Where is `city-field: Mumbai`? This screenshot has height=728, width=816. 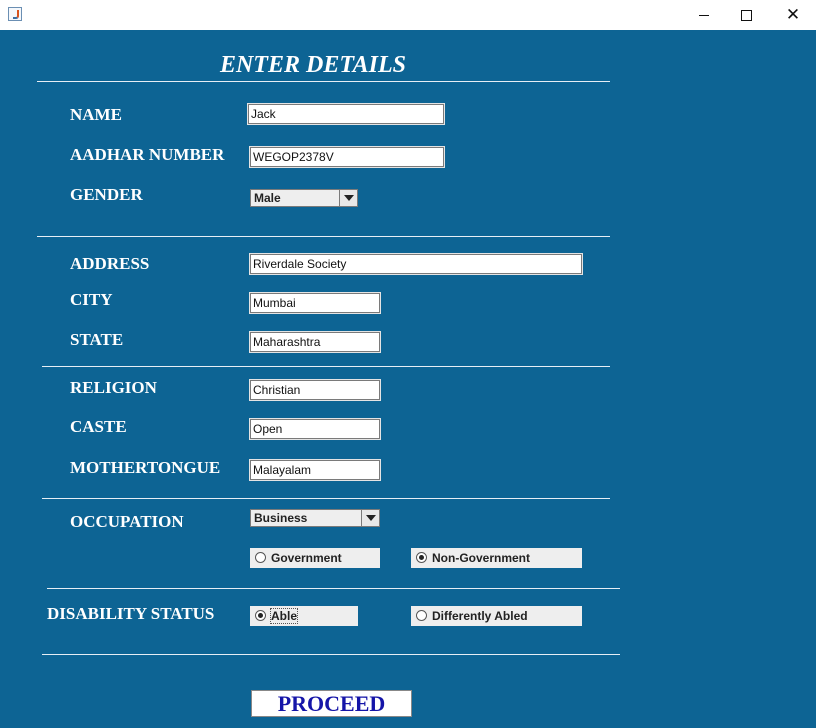 city-field: Mumbai is located at coordinates (315, 303).